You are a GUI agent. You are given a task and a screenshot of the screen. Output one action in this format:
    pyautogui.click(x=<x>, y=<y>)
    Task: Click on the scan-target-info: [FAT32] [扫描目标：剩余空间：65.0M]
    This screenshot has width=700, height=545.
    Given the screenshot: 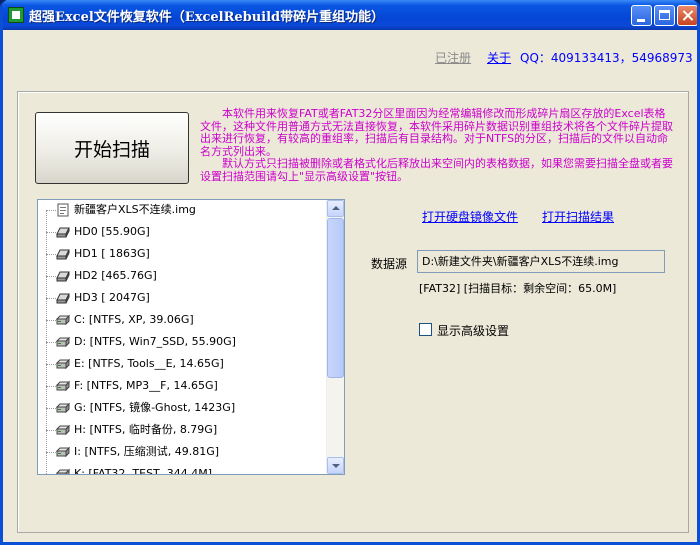 What is the action you would take?
    pyautogui.click(x=518, y=288)
    